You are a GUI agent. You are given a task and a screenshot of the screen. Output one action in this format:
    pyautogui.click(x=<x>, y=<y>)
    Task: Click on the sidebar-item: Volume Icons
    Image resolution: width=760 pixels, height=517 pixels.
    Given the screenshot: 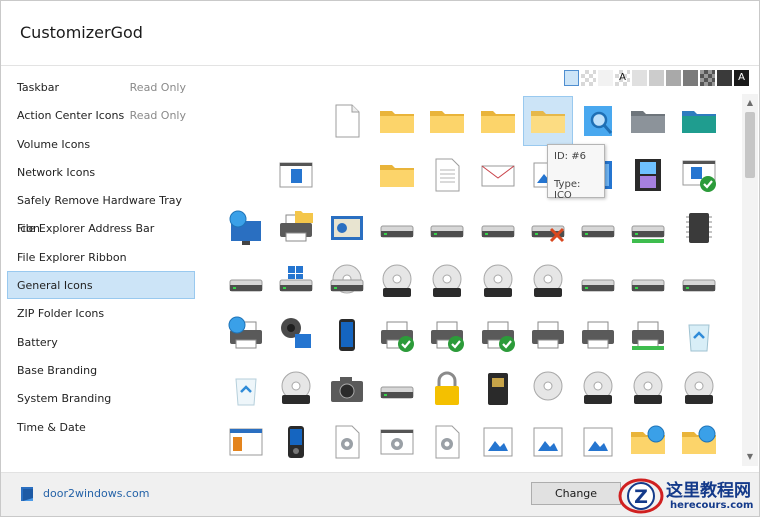 What is the action you would take?
    pyautogui.click(x=101, y=144)
    